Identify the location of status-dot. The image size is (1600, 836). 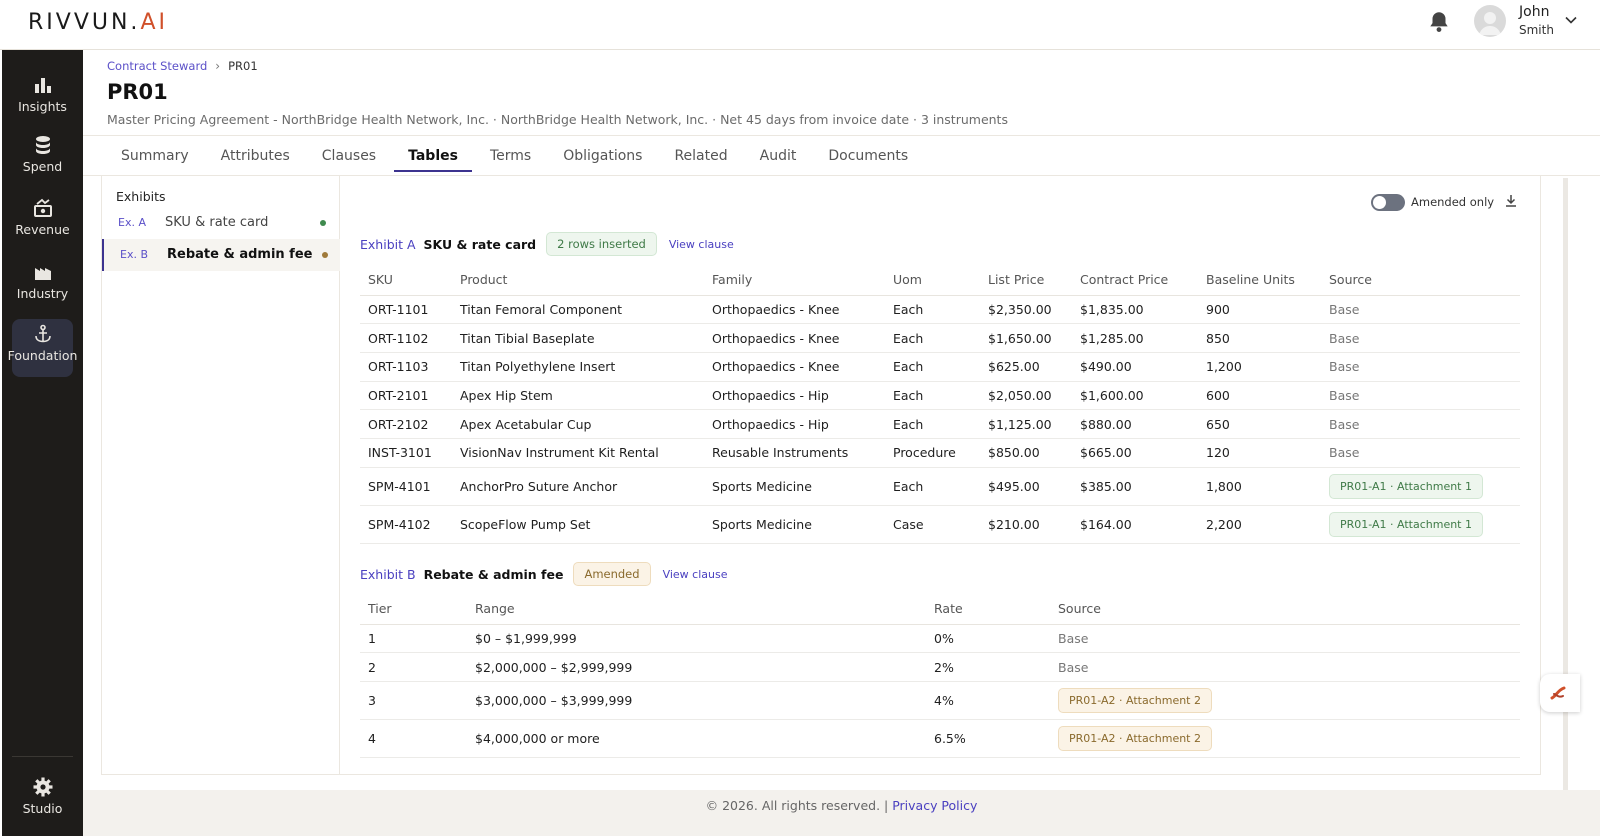
(323, 223).